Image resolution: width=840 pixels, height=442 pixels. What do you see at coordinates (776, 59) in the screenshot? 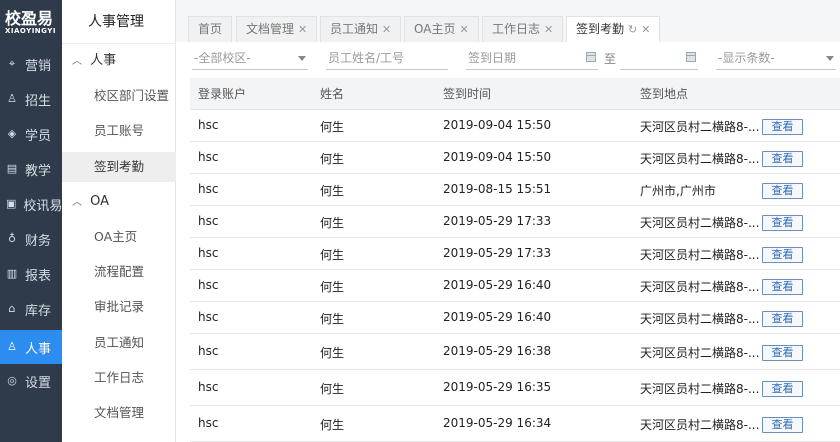
I see `page-size-select: -显示条数-` at bounding box center [776, 59].